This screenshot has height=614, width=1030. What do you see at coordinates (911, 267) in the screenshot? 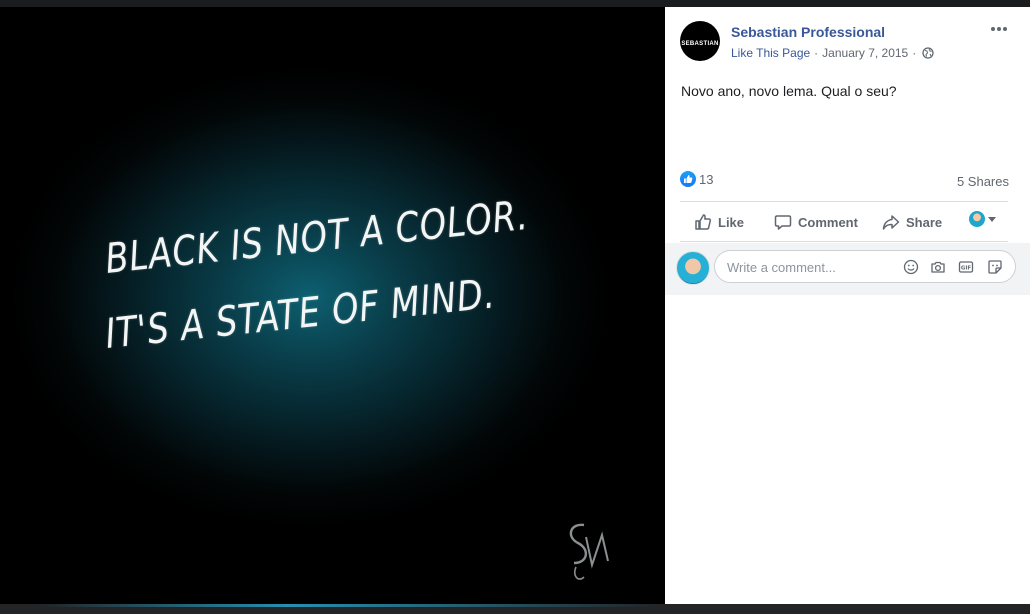
I see `emoji-icon` at bounding box center [911, 267].